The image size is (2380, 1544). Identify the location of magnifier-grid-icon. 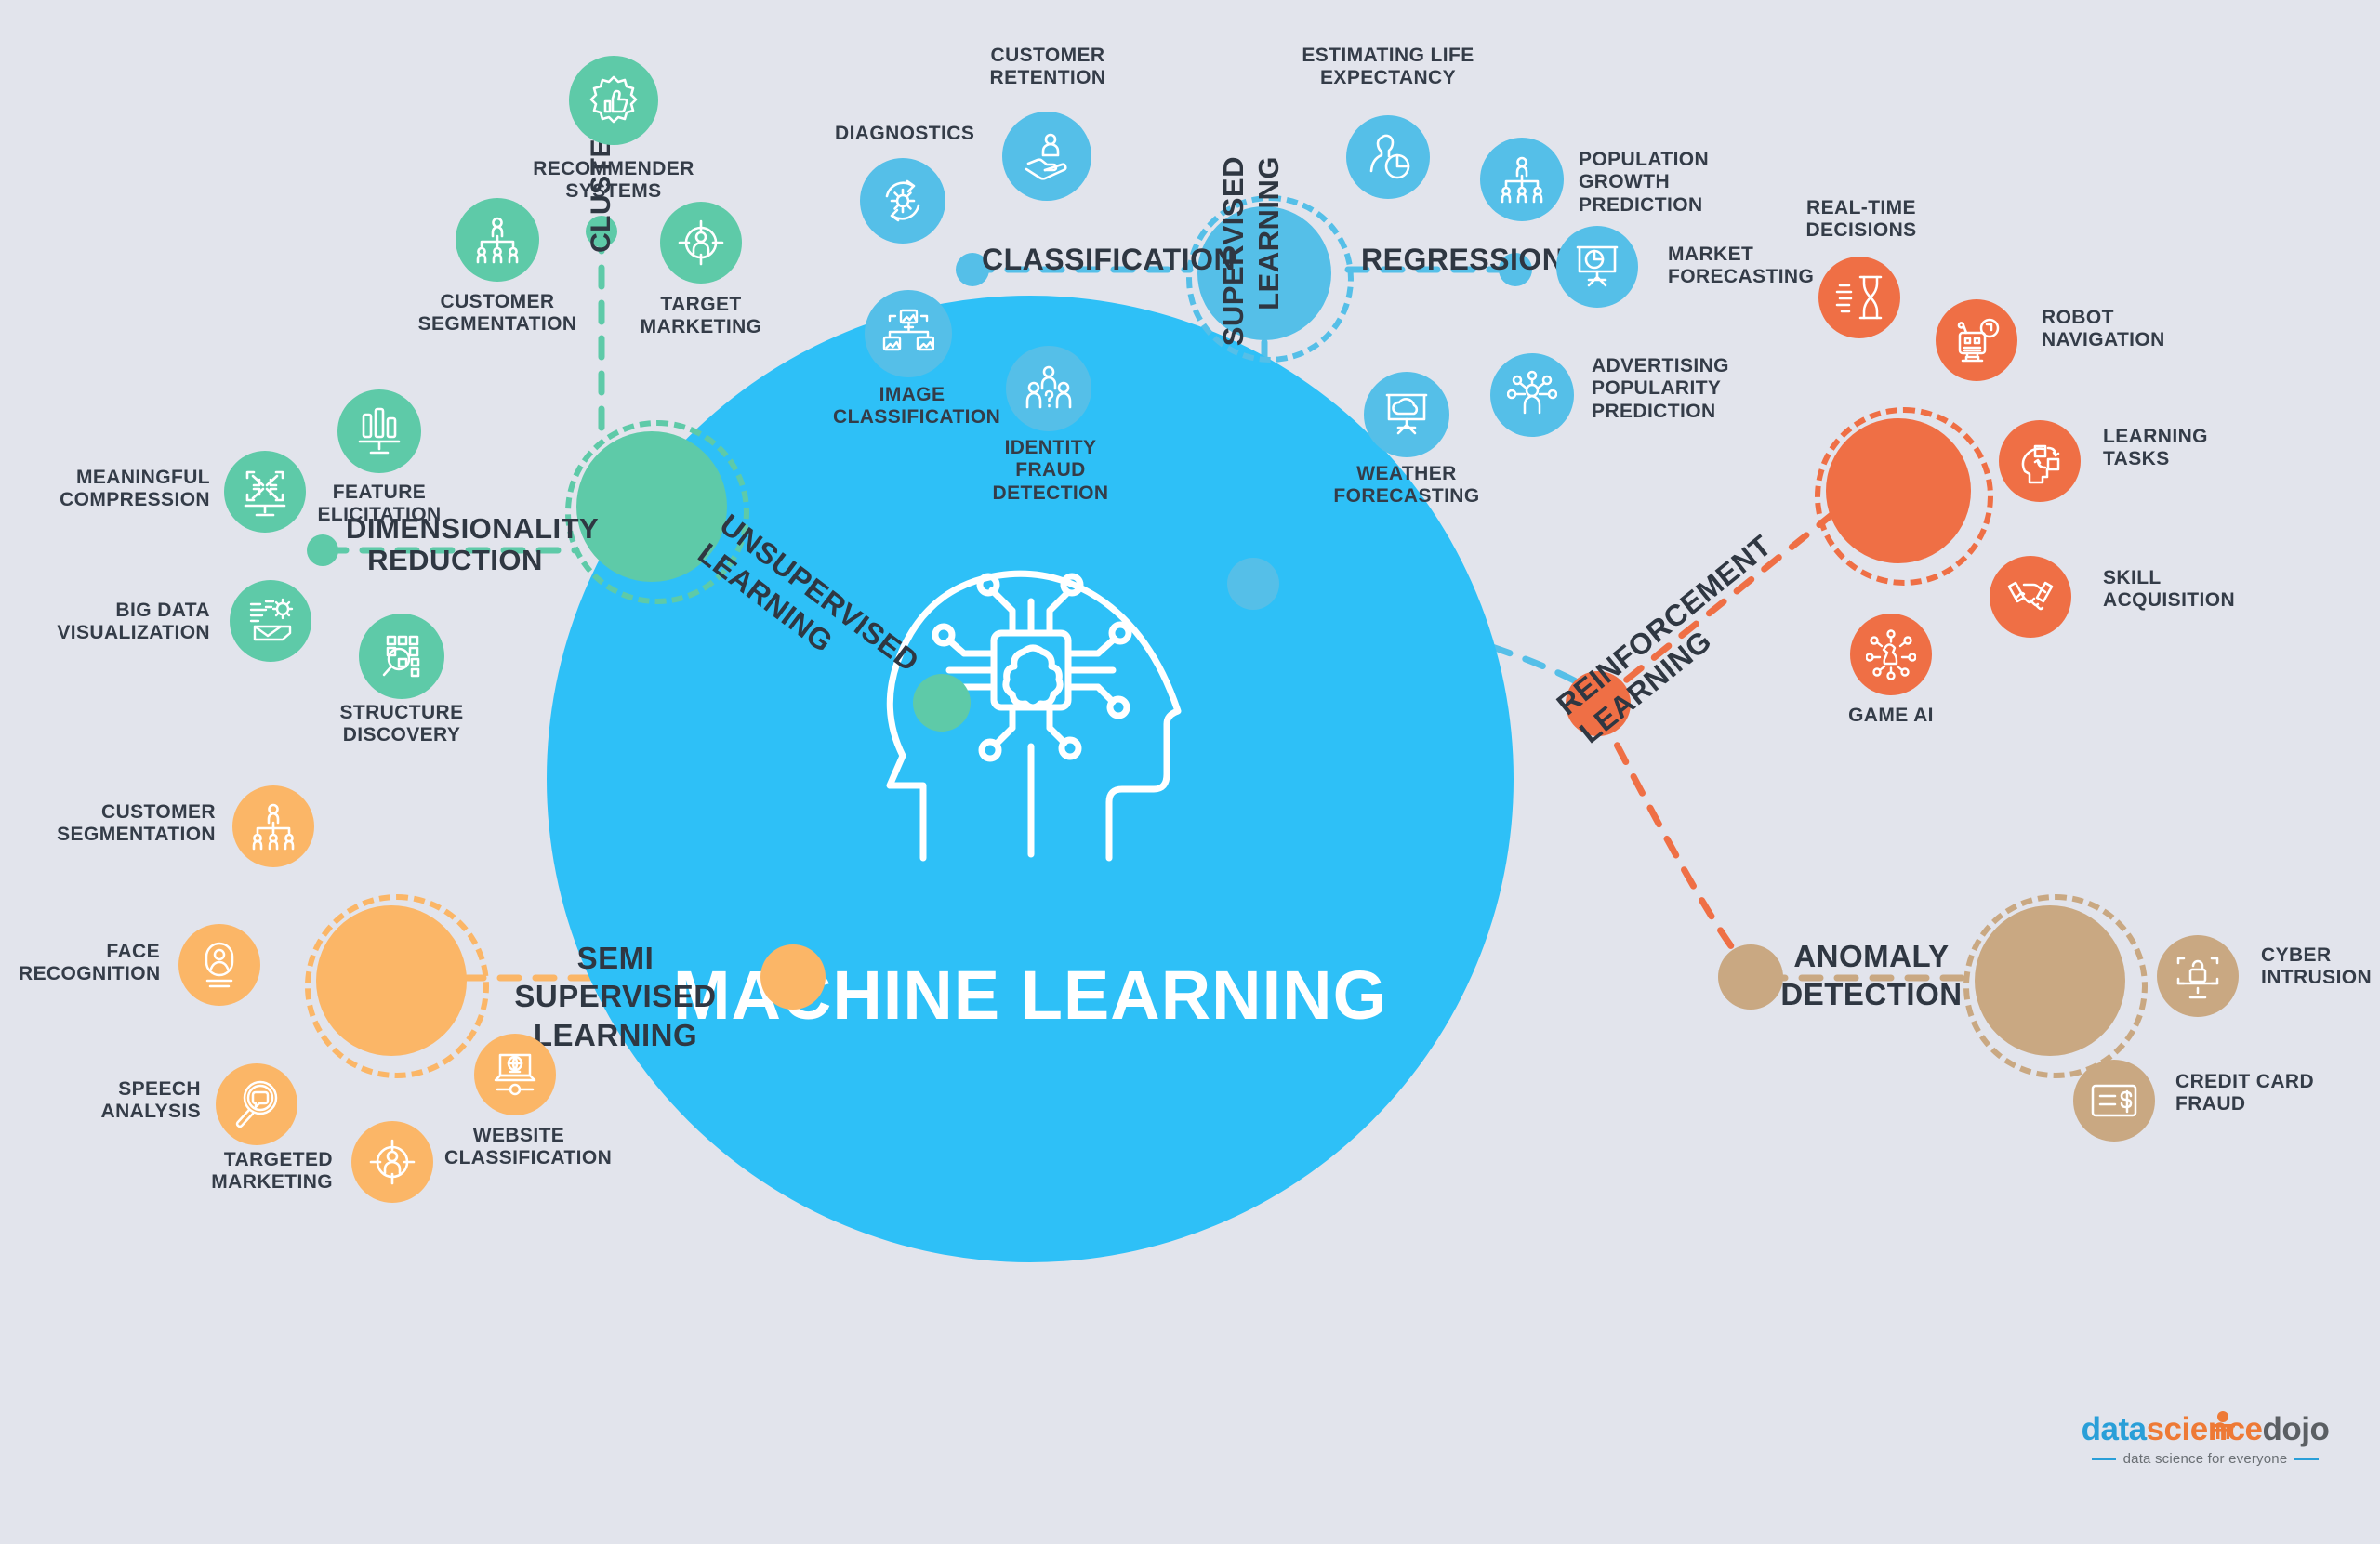
(401, 657).